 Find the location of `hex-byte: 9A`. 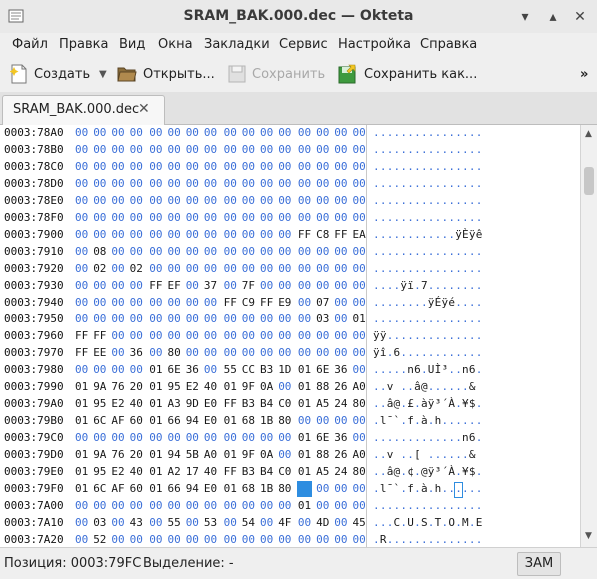

hex-byte: 9A is located at coordinates (99, 386).